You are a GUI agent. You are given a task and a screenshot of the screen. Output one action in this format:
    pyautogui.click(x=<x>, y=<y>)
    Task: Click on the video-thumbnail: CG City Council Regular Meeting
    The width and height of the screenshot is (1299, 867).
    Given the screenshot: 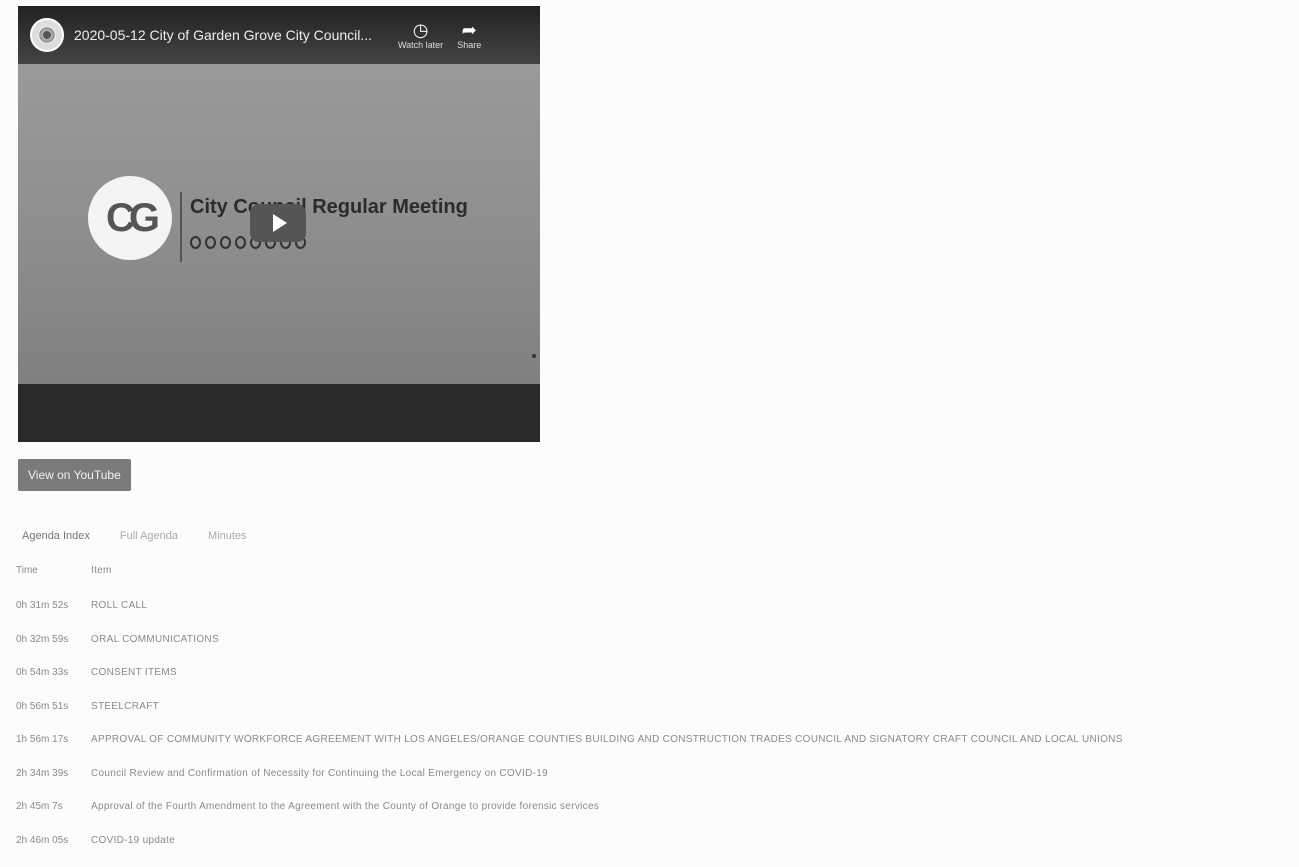 What is the action you would take?
    pyautogui.click(x=279, y=224)
    